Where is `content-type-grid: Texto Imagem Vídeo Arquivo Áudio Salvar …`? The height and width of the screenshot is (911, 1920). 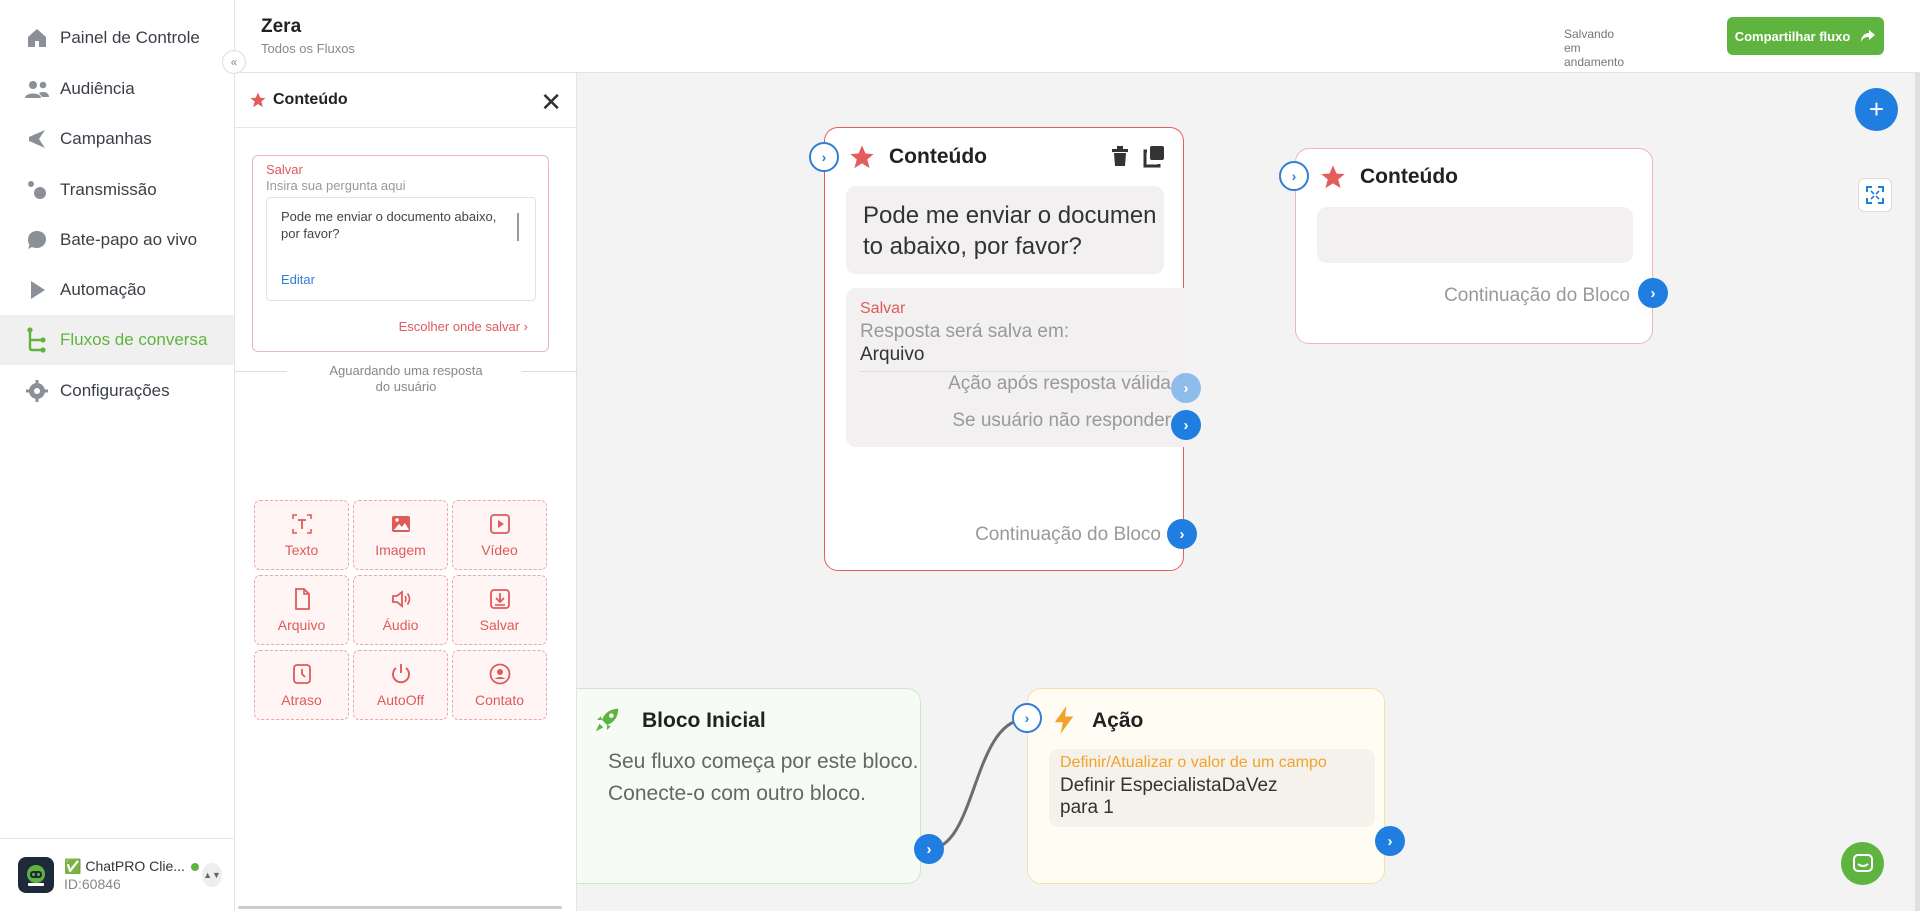 content-type-grid: Texto Imagem Vídeo Arquivo Áudio Salvar … is located at coordinates (400, 610).